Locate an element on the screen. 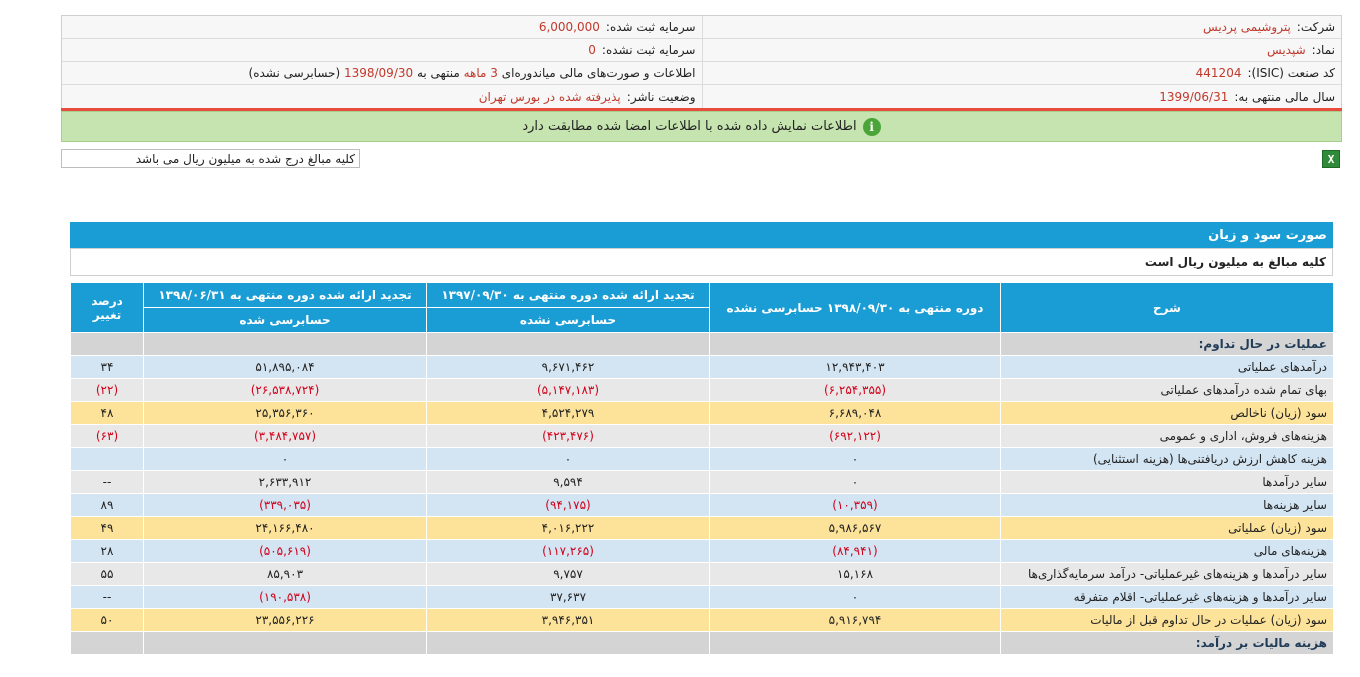 The width and height of the screenshot is (1360, 677). fiscal-label: سال مالی منتهی به: is located at coordinates (1284, 96).